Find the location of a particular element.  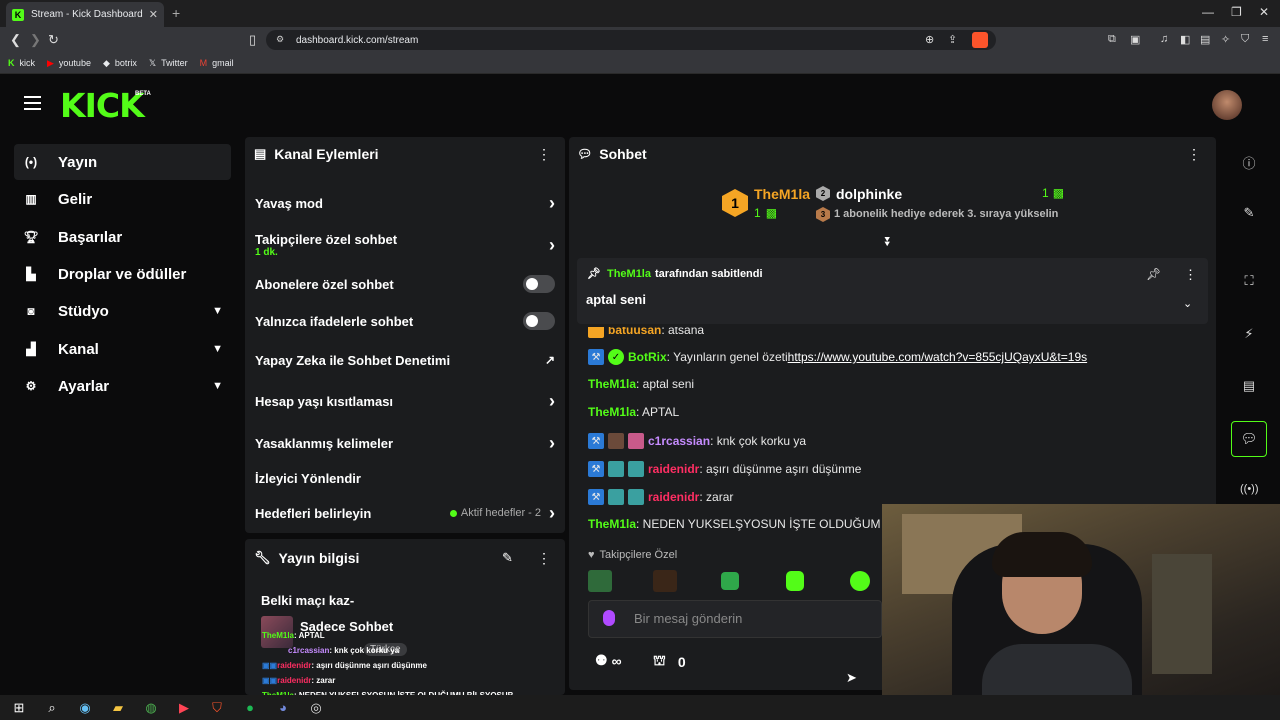

botrix-icon: ◆ is located at coordinates (106, 62).